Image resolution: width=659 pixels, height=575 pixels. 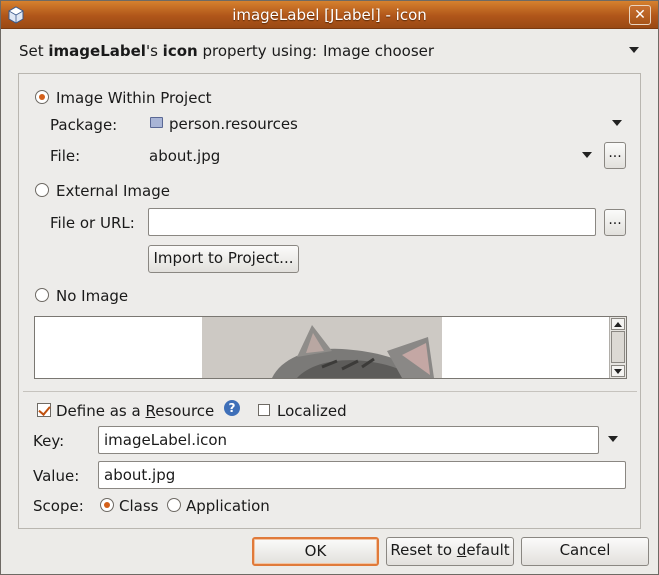 I want to click on localized-checkbox, so click(x=264, y=410).